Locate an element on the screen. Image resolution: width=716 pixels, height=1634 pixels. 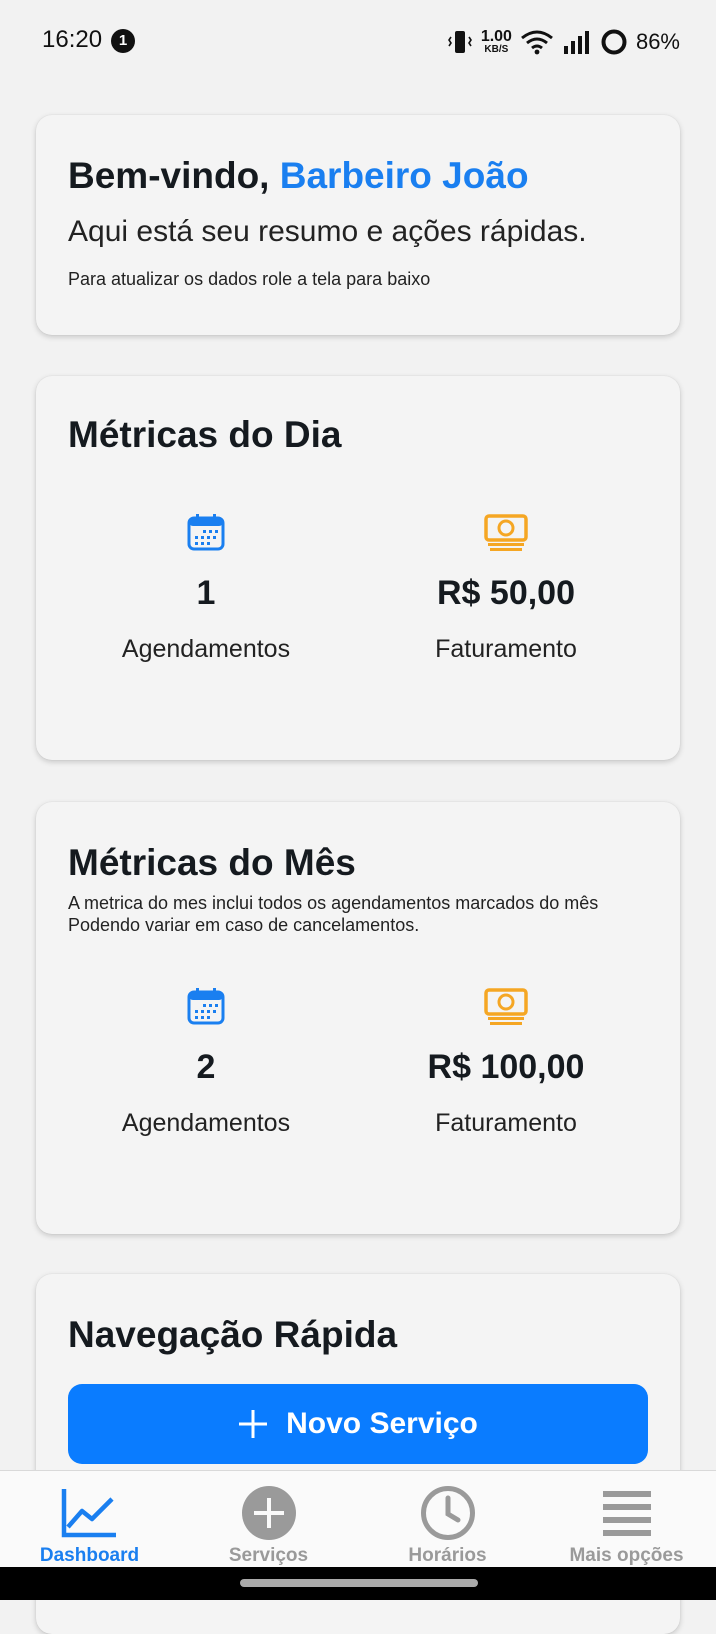
menu-icon is located at coordinates (626, 1513).